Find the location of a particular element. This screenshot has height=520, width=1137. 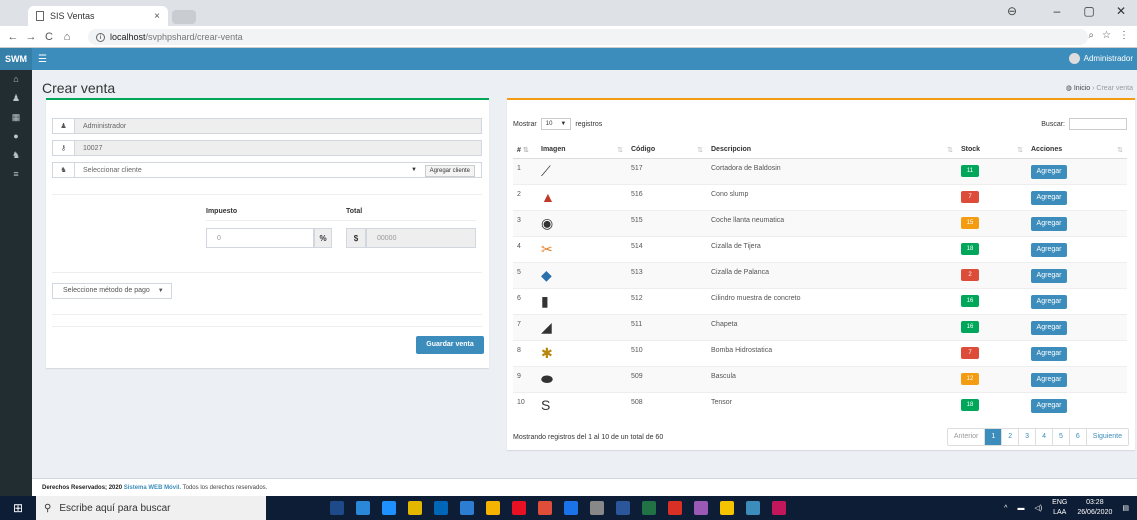

footer-brand: Sistema WEB Móvil. is located at coordinates (152, 488).